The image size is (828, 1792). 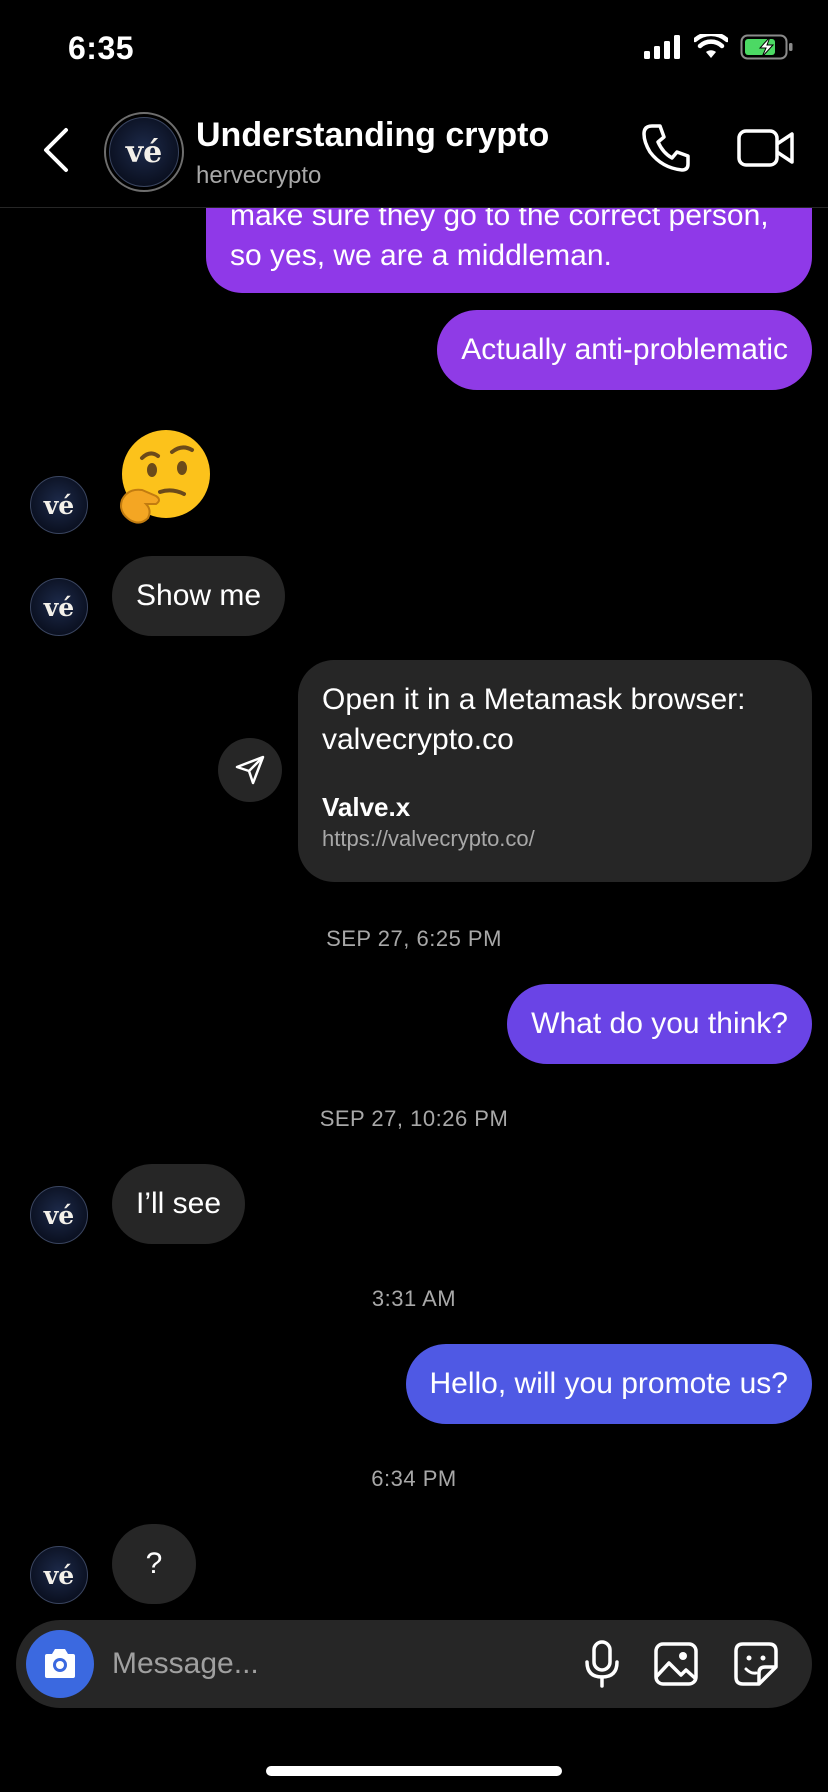 I want to click on share-button, so click(x=250, y=770).